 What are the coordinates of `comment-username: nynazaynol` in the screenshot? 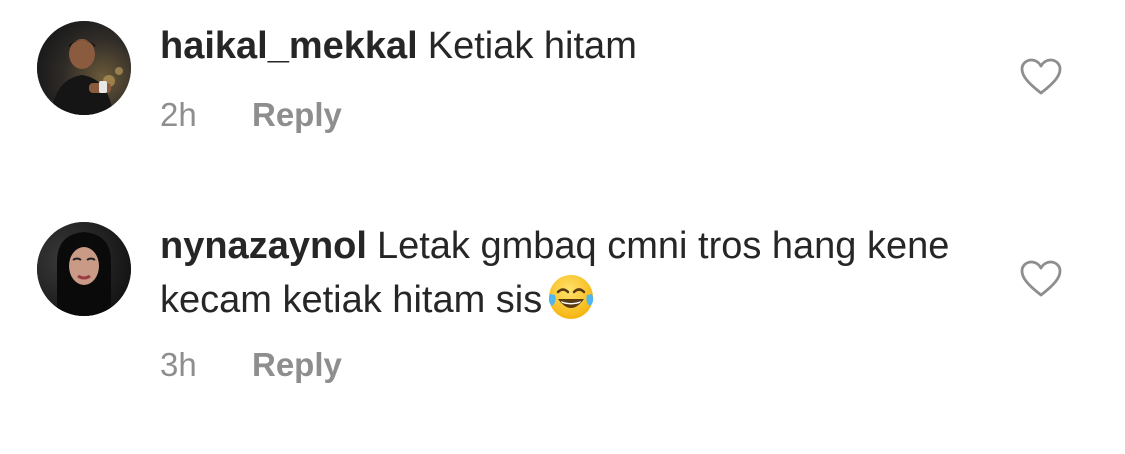 It's located at (263, 246).